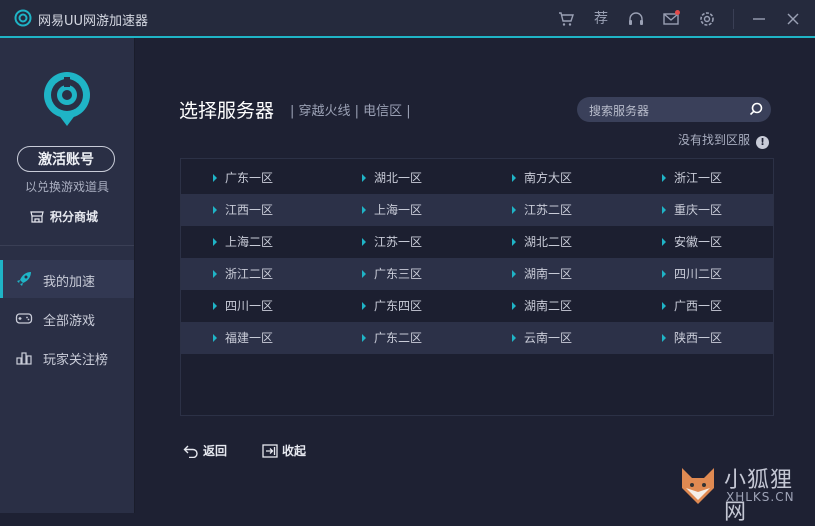  I want to click on server-item: 江西一区, so click(243, 210).